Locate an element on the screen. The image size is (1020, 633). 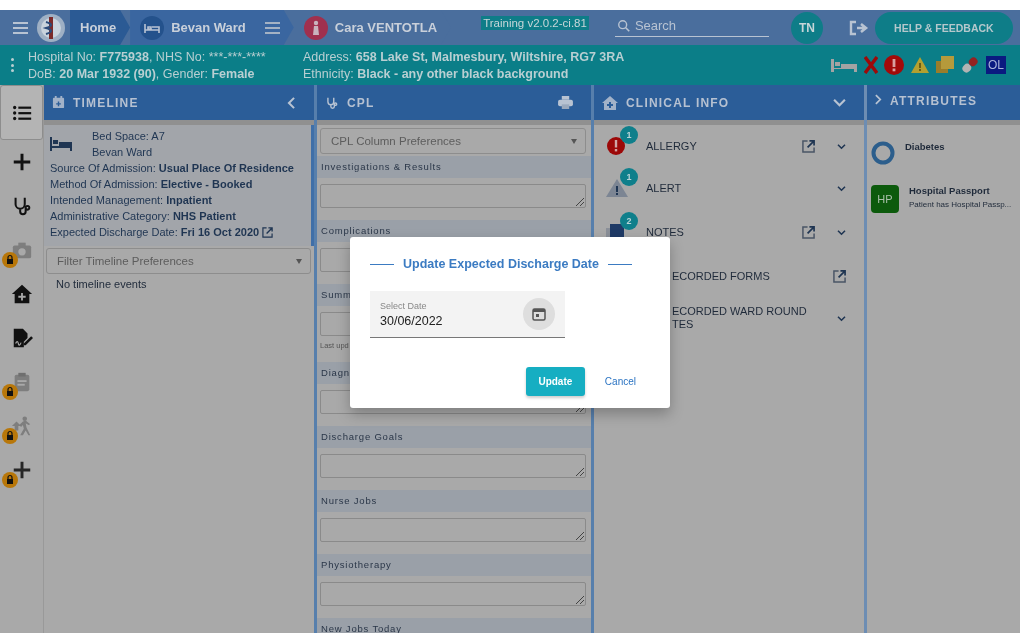
calendar-button is located at coordinates (539, 314).